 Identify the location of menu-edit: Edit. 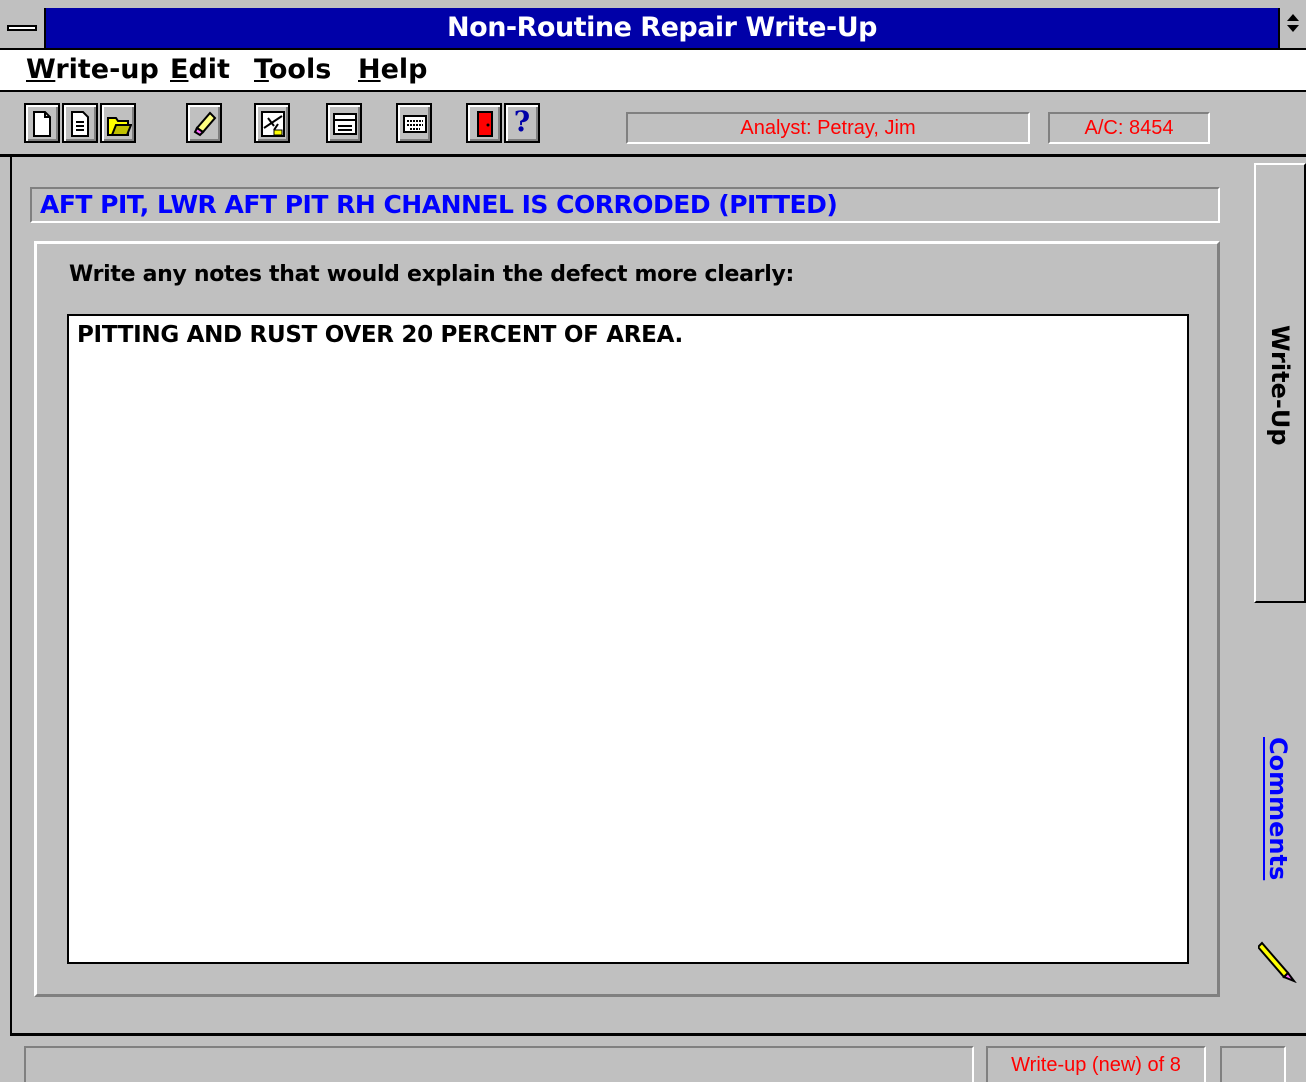
(200, 69).